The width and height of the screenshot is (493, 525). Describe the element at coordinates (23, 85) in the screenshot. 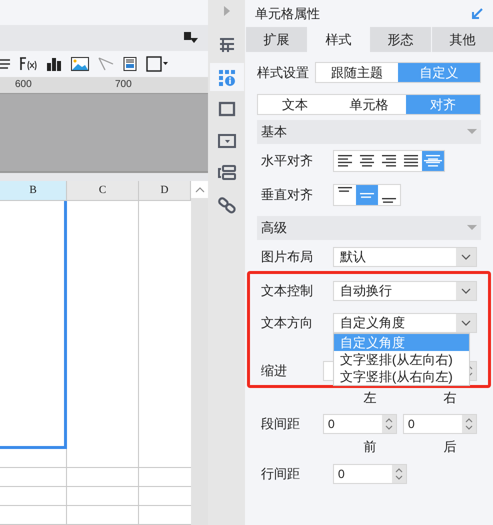

I see `ruler-label: 600` at that location.